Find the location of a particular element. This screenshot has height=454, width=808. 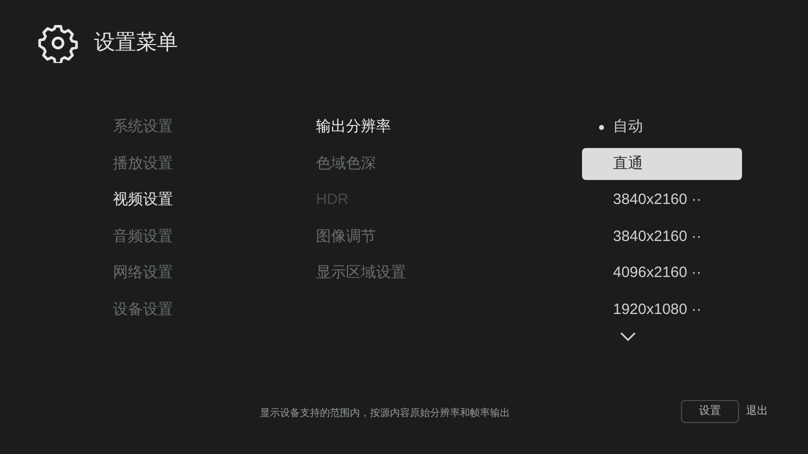

hint-text: 显示设备支持的范围内，按源内容原始分辨率和帧率输出 is located at coordinates (385, 413).